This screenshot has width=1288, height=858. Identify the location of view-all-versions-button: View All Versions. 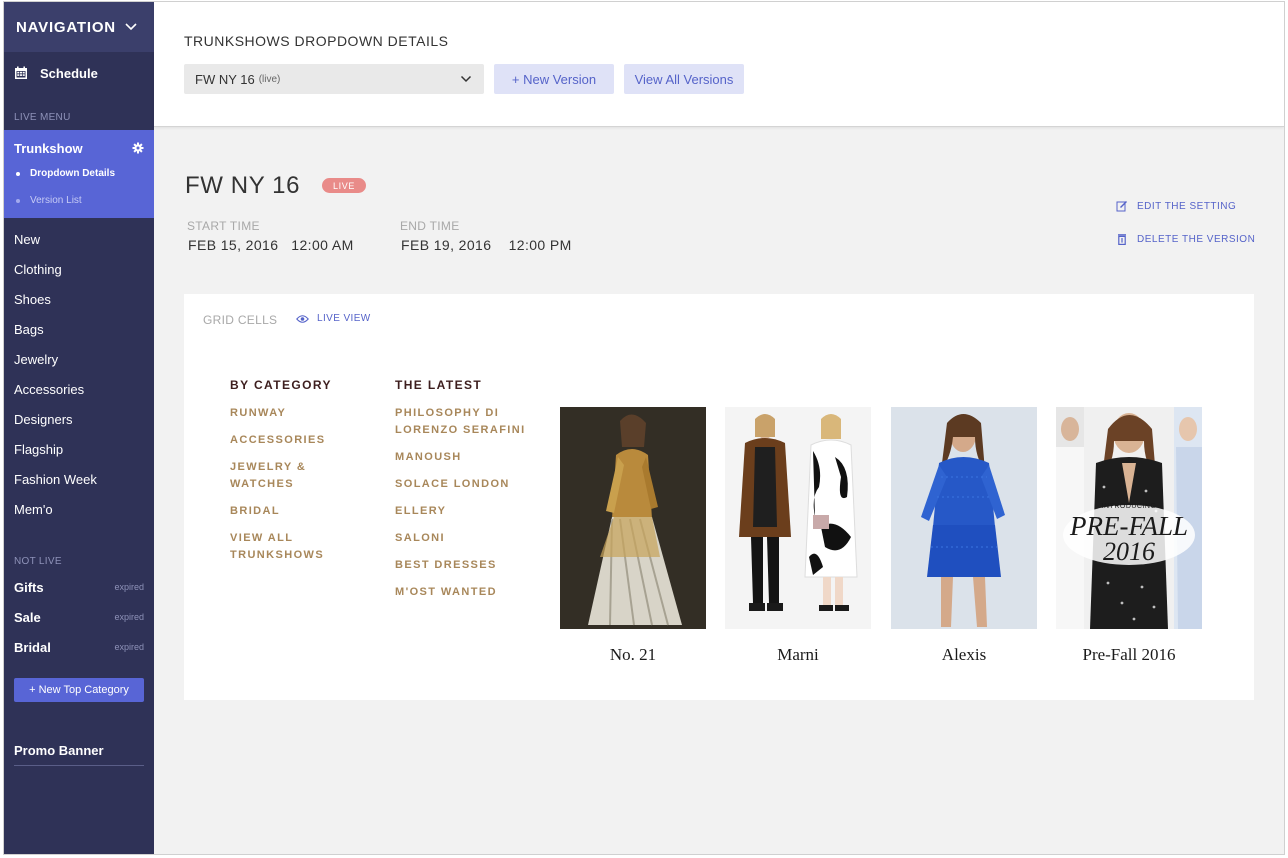
(684, 79).